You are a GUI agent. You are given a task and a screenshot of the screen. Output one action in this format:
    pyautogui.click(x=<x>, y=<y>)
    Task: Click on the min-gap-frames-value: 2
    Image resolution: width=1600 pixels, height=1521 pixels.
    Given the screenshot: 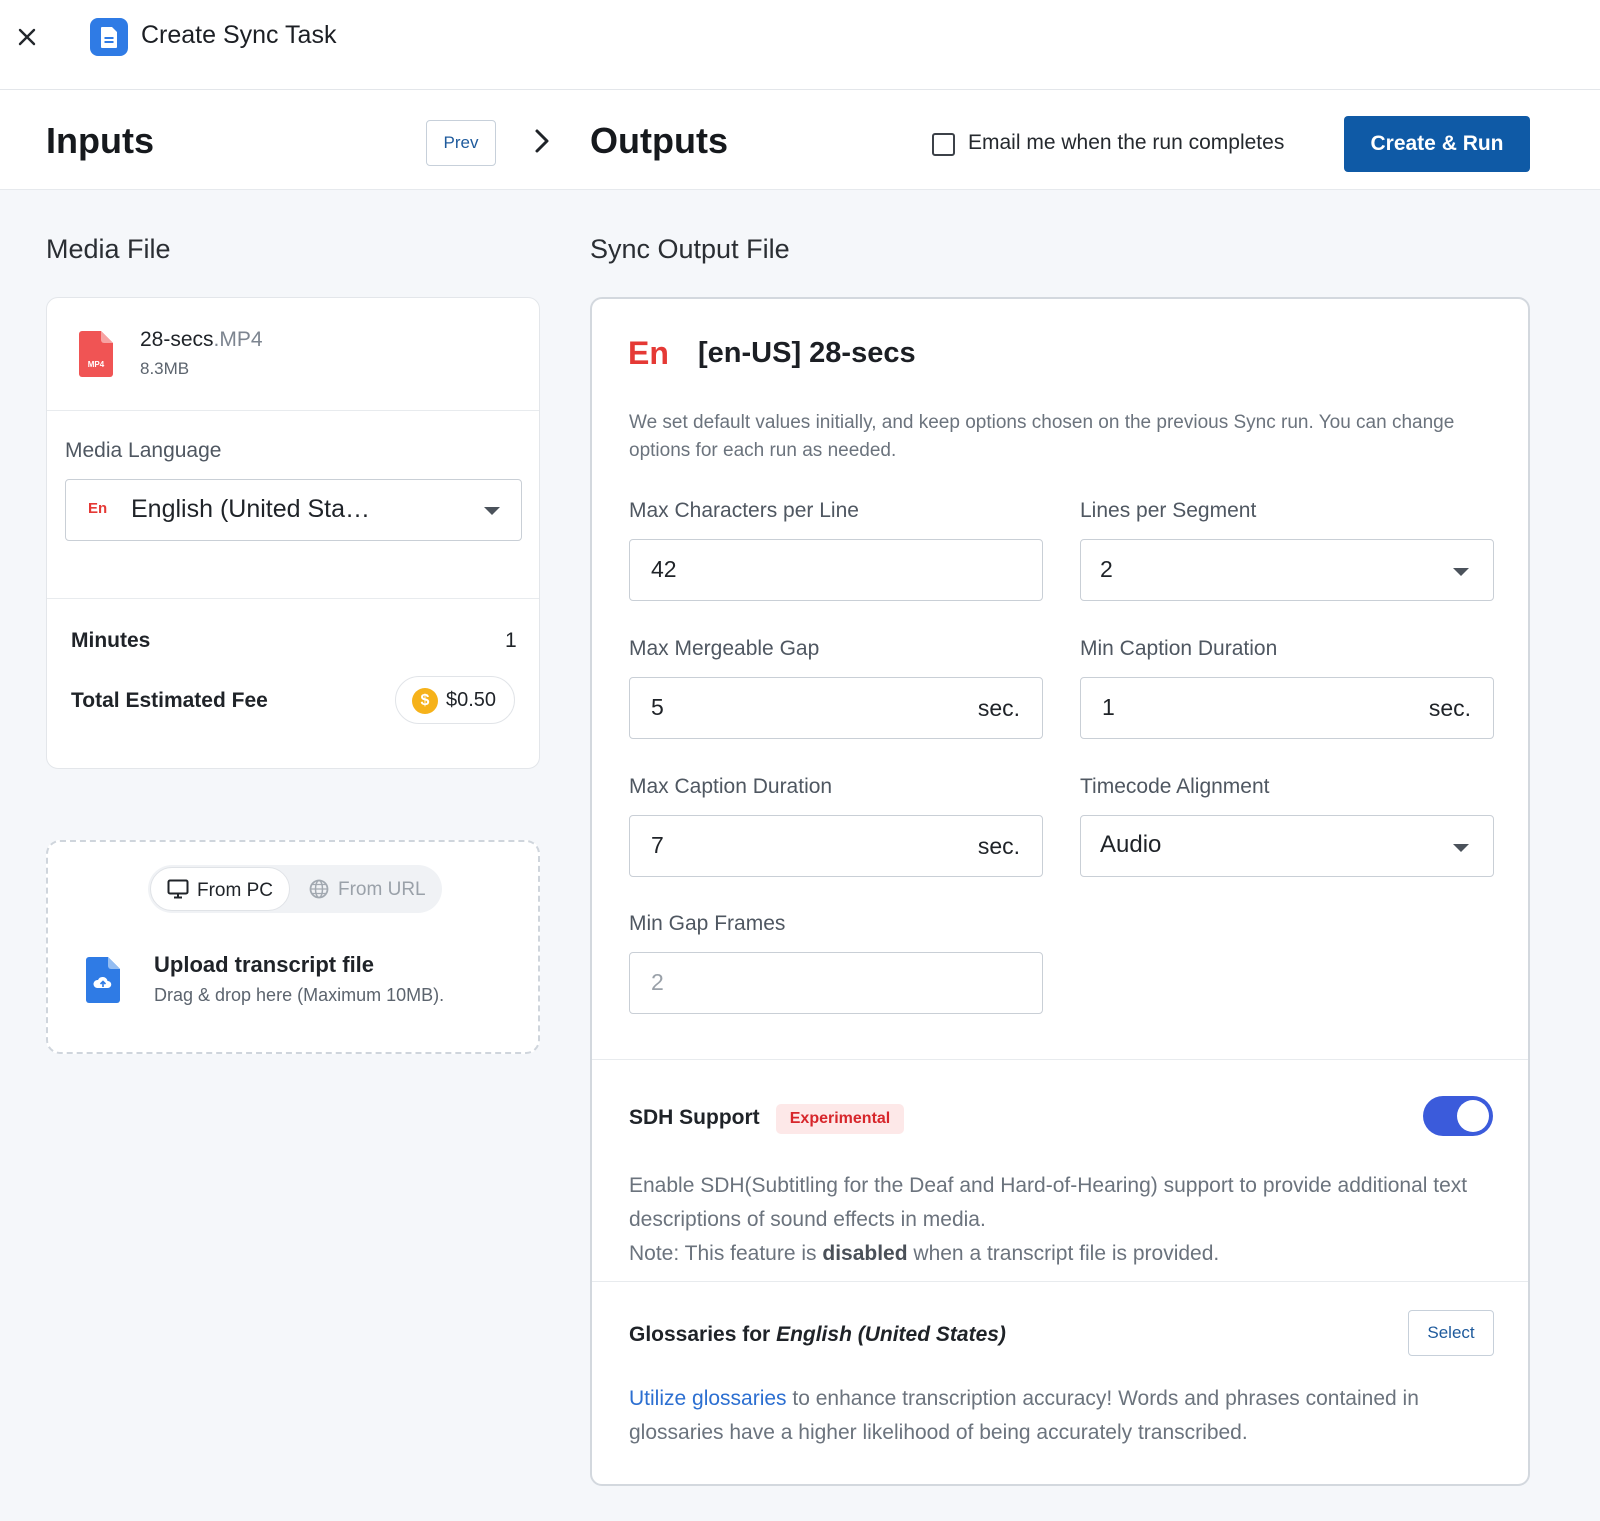 What is the action you would take?
    pyautogui.click(x=657, y=982)
    